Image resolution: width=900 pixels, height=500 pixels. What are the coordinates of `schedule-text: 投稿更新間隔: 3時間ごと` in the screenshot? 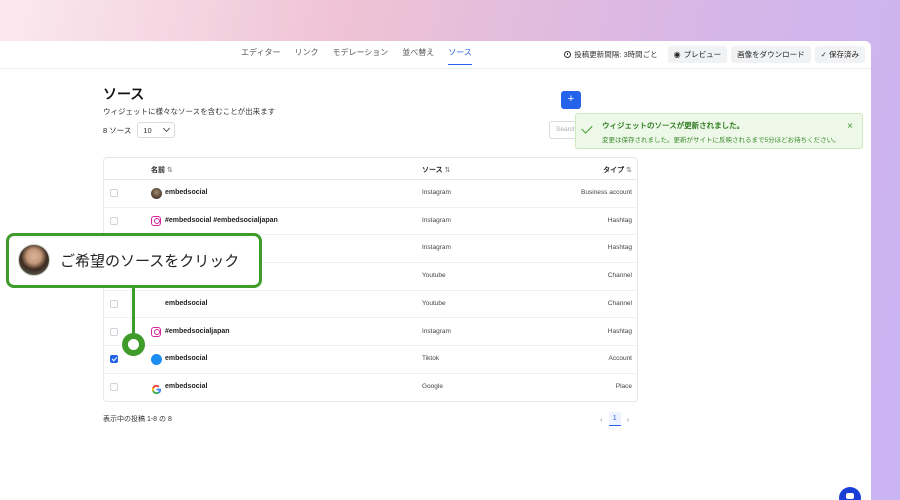 It's located at (616, 54).